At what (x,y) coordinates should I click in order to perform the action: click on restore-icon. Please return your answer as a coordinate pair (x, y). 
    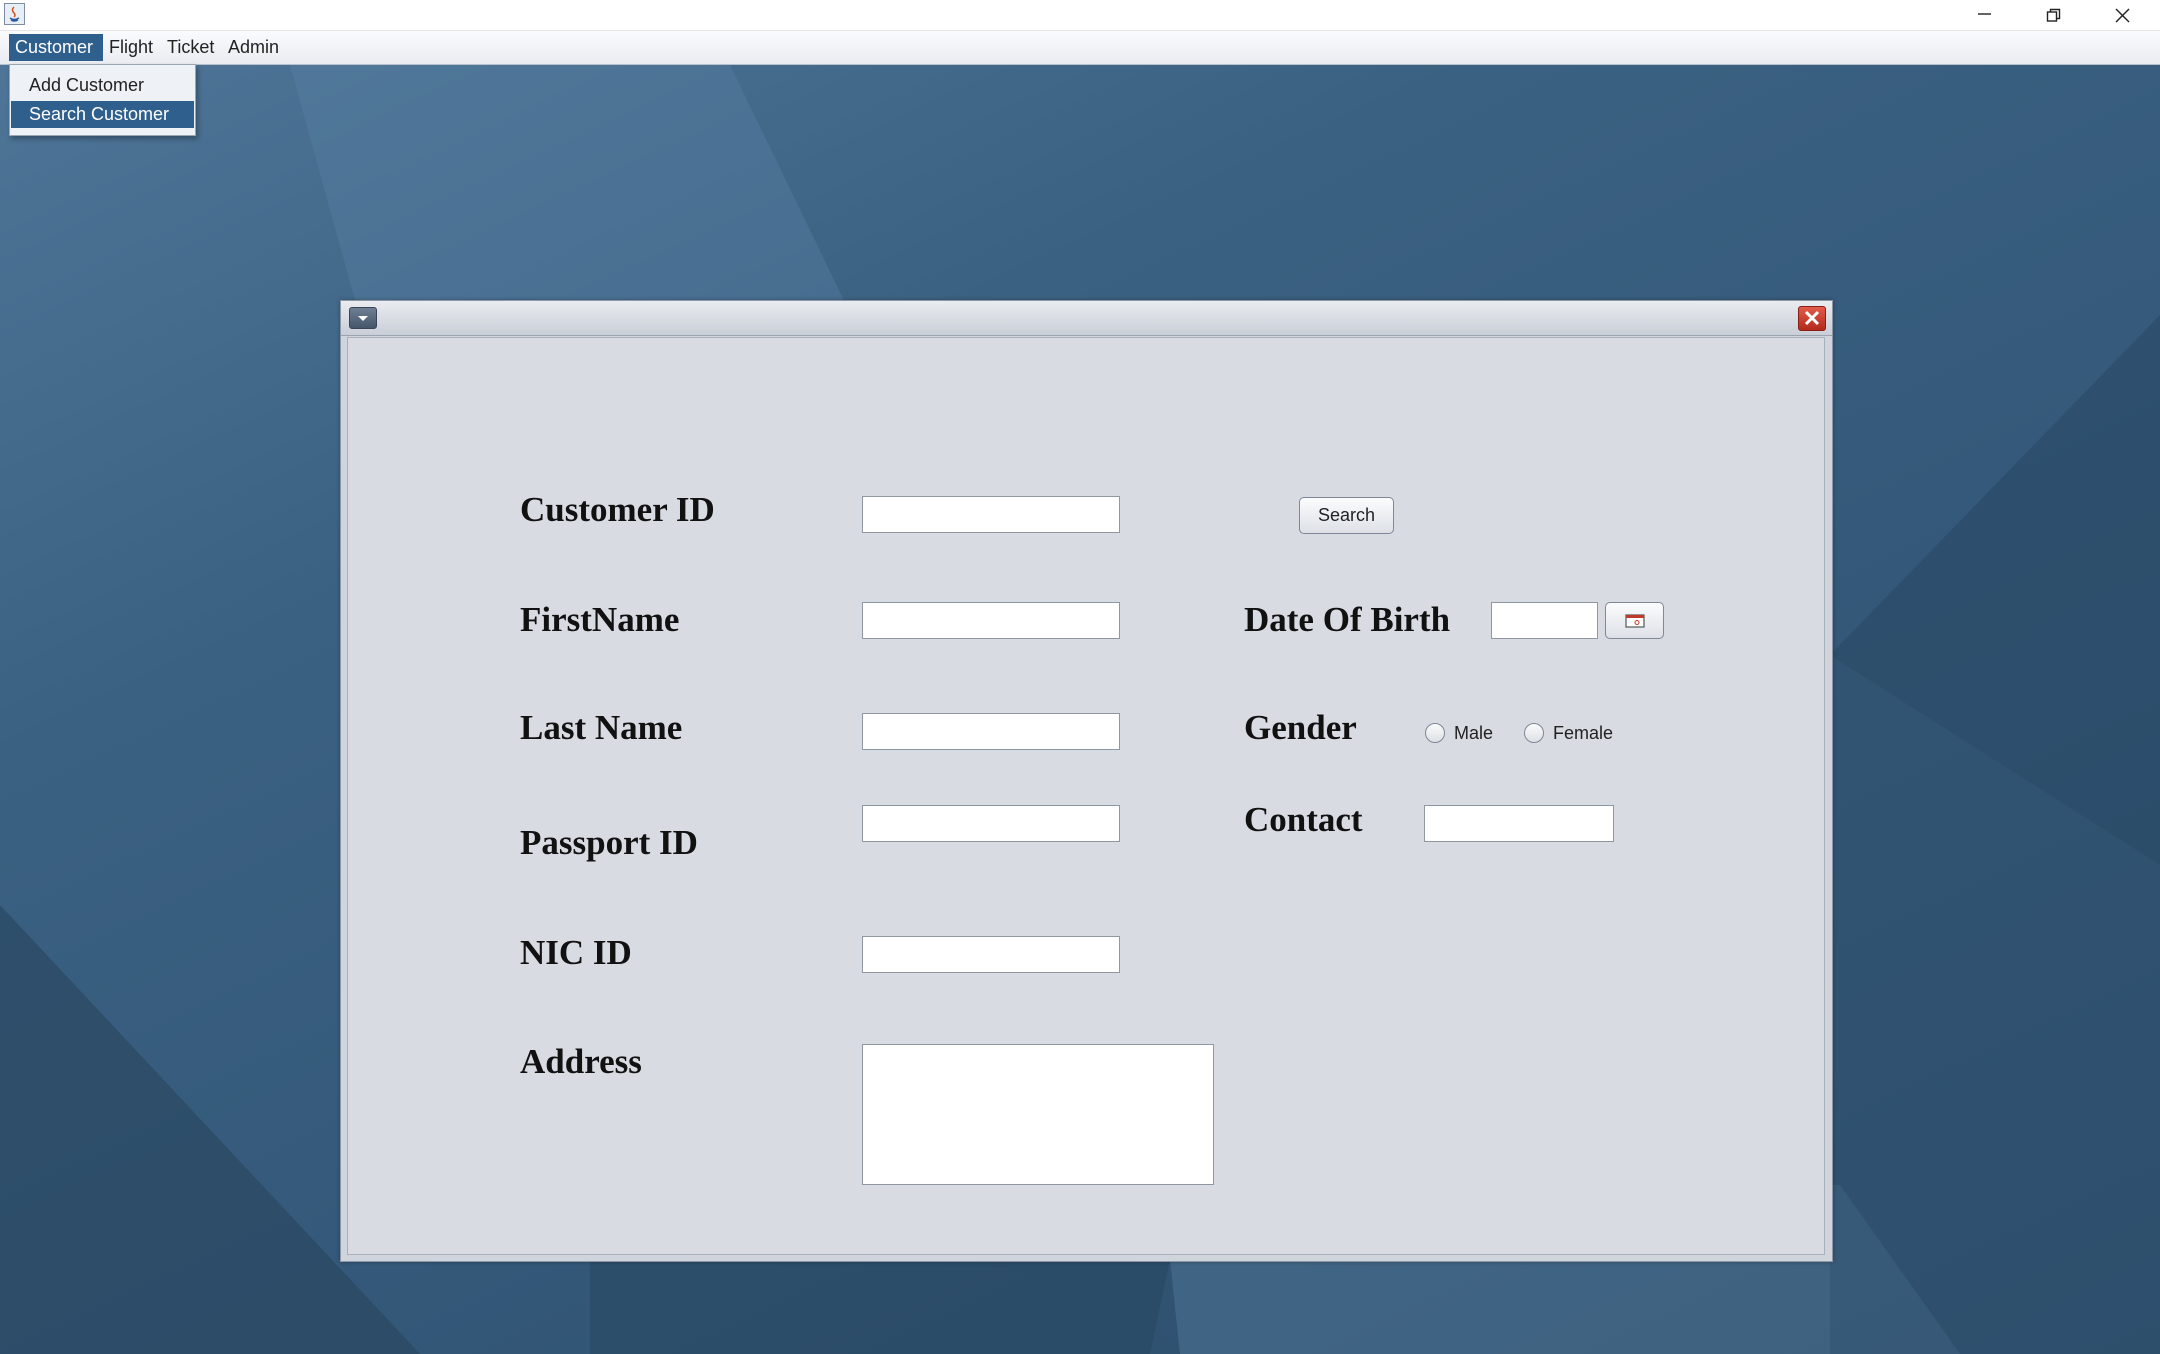
    Looking at the image, I should click on (2053, 15).